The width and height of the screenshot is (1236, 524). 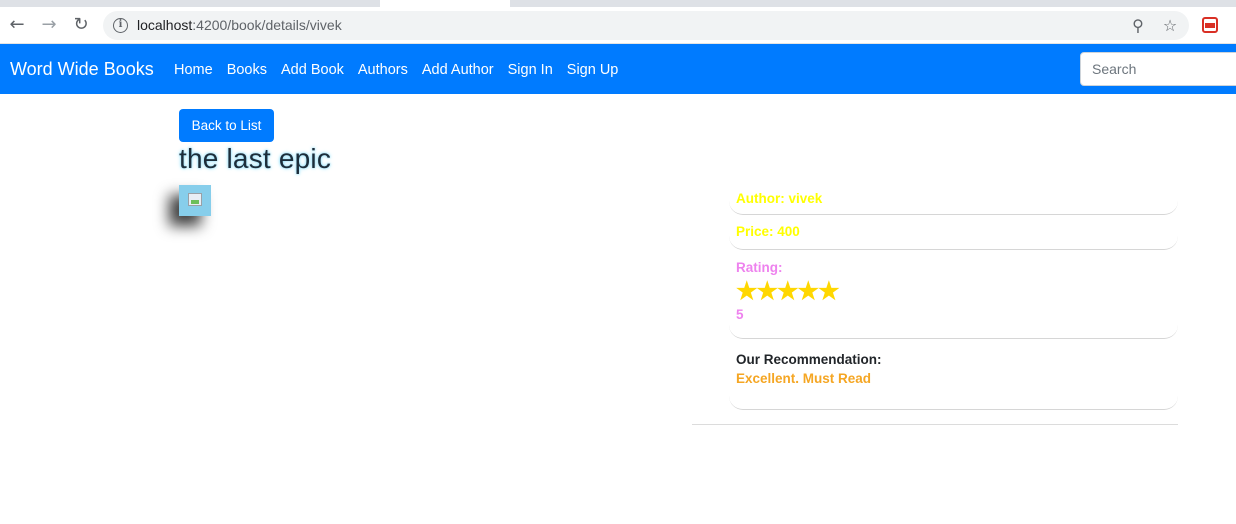 What do you see at coordinates (593, 69) in the screenshot?
I see `nav-link-sign-up: Sign Up` at bounding box center [593, 69].